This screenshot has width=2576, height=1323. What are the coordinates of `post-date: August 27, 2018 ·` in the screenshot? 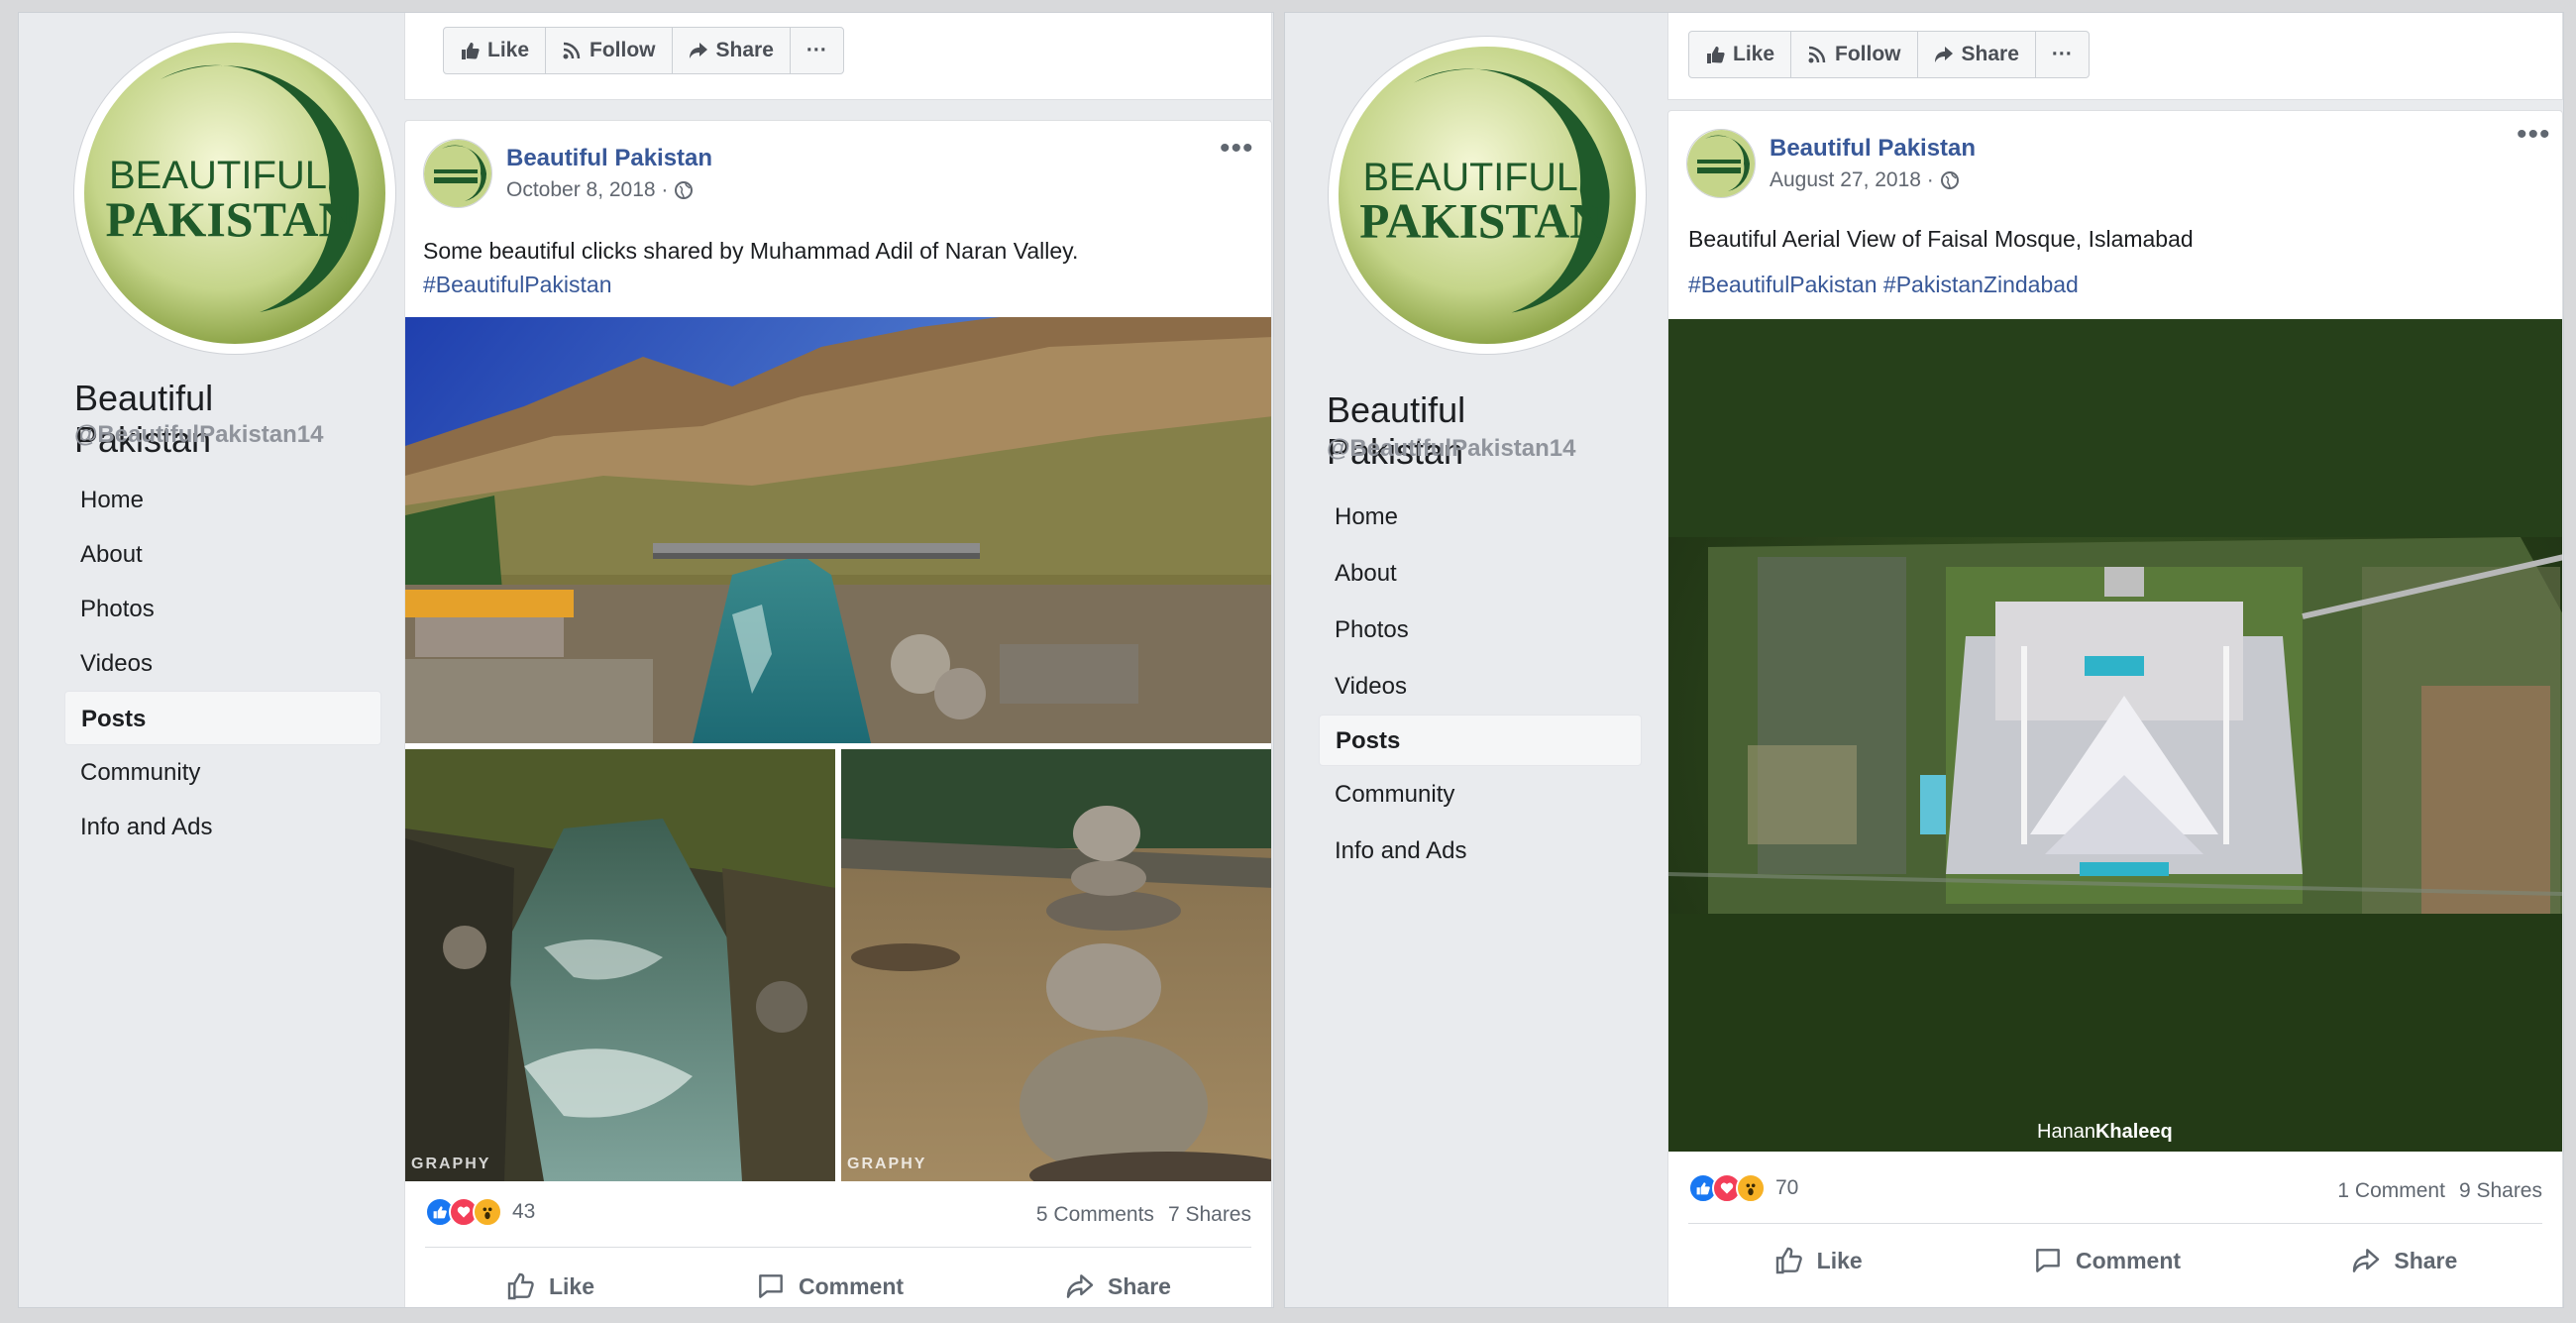 It's located at (1865, 180).